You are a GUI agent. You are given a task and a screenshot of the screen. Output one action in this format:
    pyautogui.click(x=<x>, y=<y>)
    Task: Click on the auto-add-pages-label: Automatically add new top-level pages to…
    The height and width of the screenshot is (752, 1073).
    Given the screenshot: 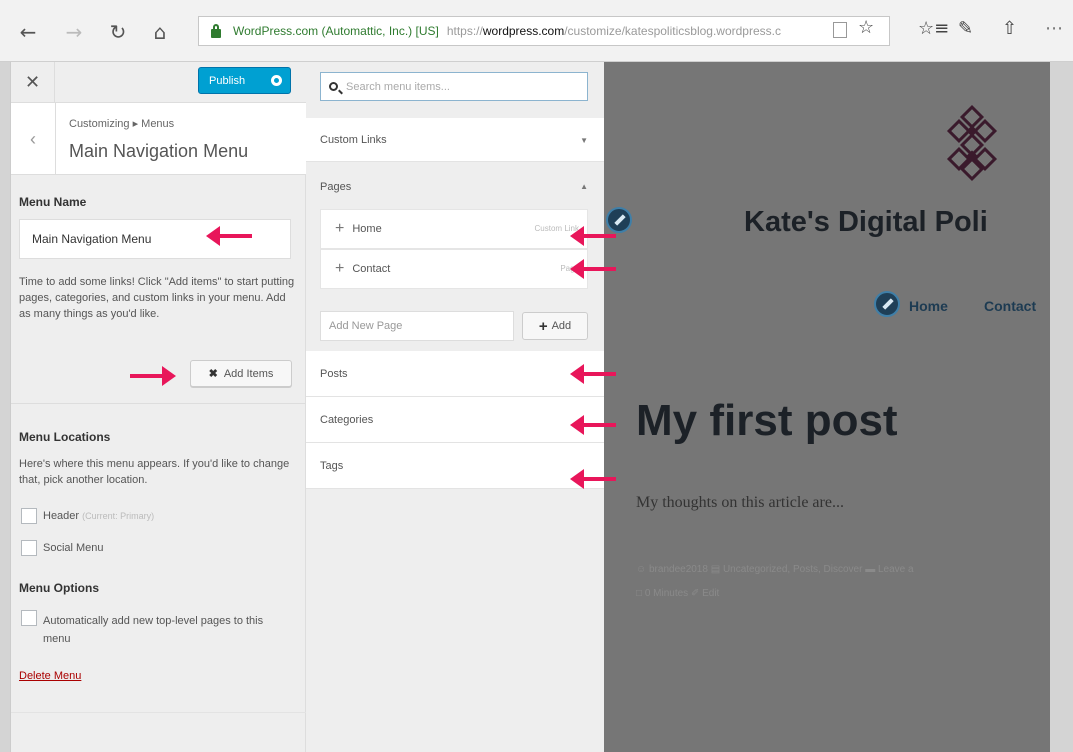 What is the action you would take?
    pyautogui.click(x=153, y=630)
    